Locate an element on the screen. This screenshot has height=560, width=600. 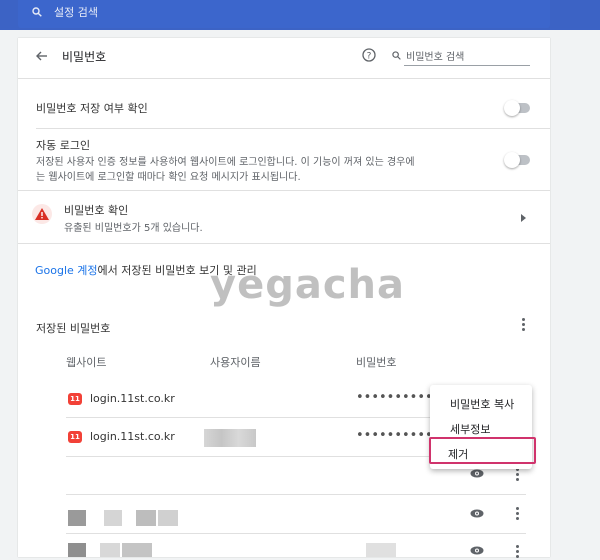
redacted-password is located at coordinates (381, 550).